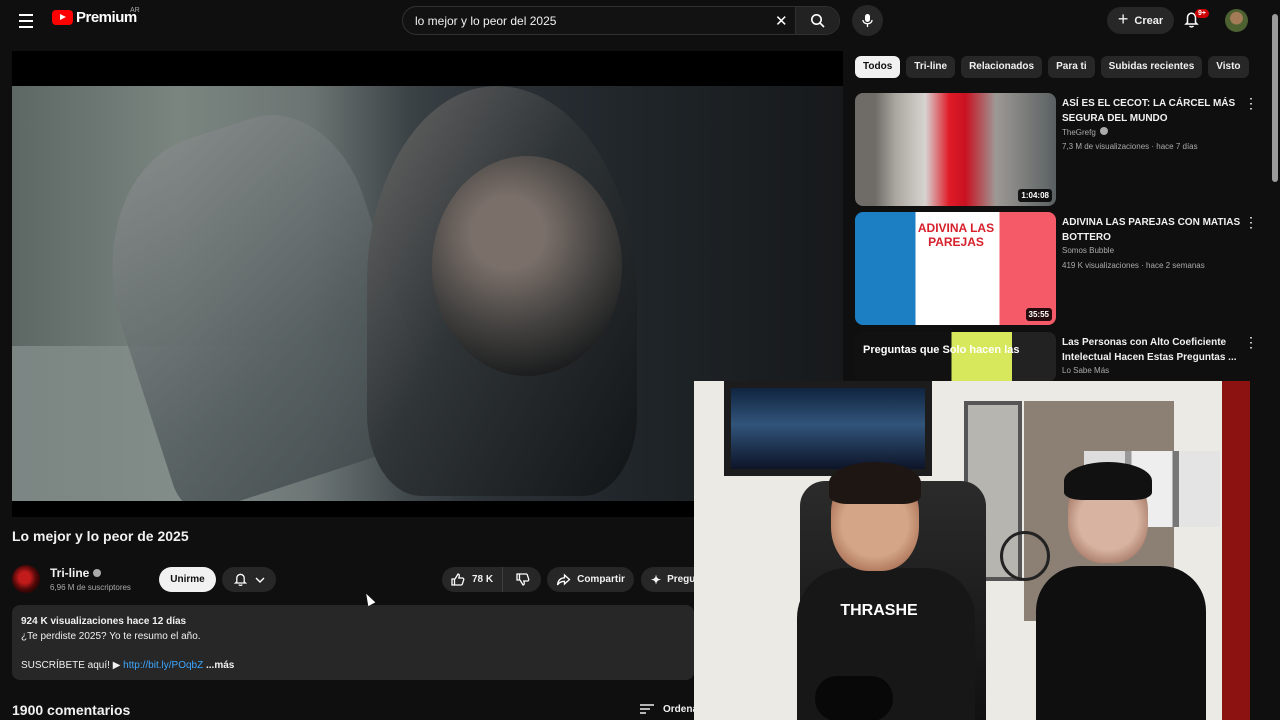  I want to click on clear-search-icon: ✕, so click(781, 21).